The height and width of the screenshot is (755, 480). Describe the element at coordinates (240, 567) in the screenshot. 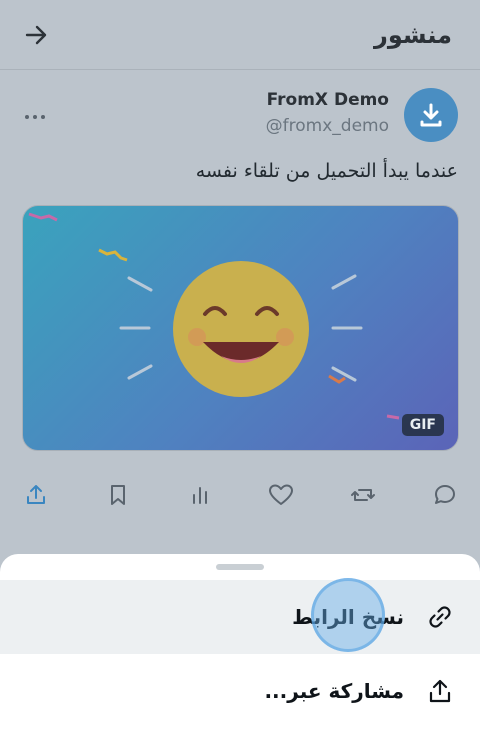

I see `sheet-drag-handle` at that location.